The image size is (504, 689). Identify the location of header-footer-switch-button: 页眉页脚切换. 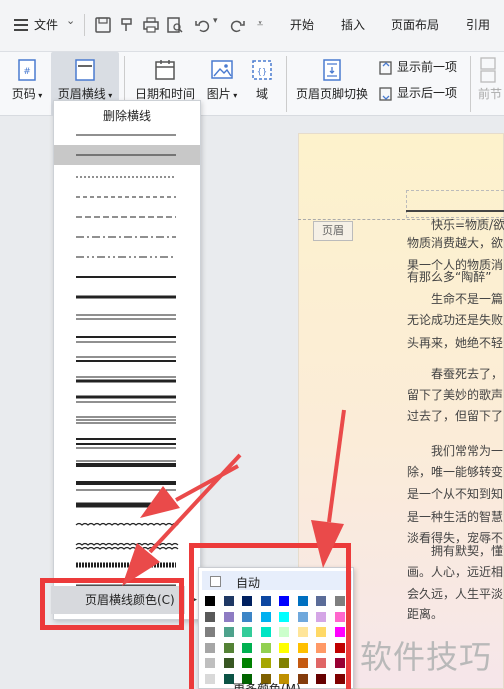
(332, 84).